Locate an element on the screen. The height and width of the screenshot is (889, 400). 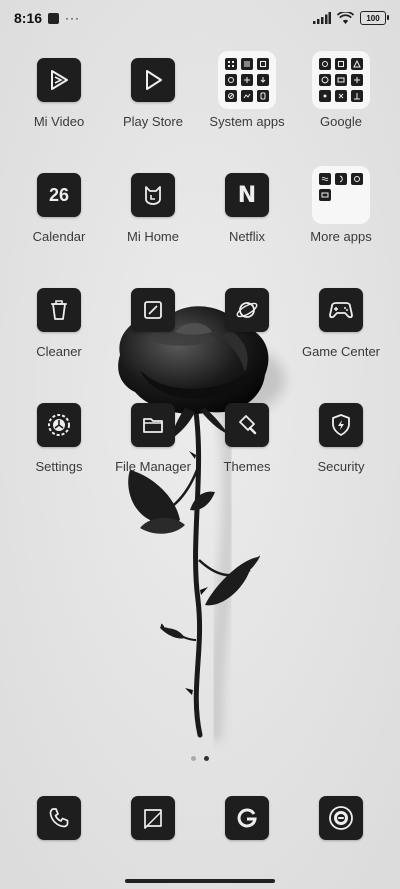
browser-icon is located at coordinates (247, 310).